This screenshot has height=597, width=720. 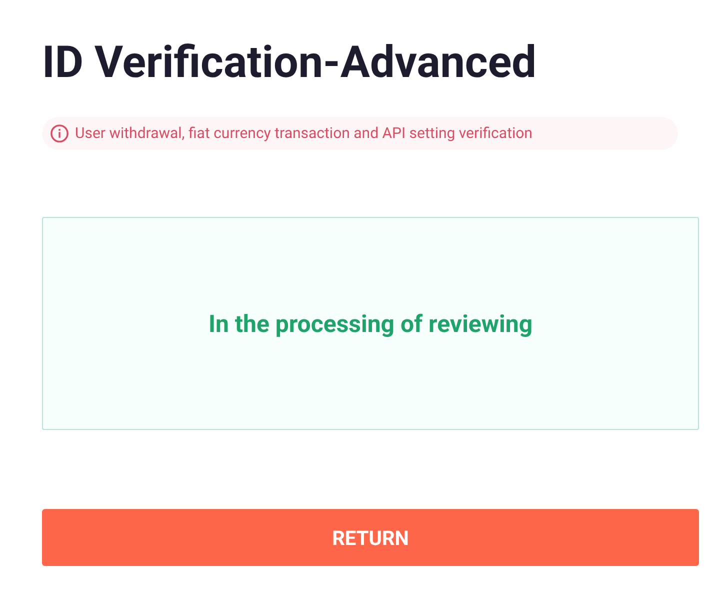 What do you see at coordinates (303, 133) in the screenshot?
I see `notice-text: User withdrawal, fiat currency transaction and API setting verification` at bounding box center [303, 133].